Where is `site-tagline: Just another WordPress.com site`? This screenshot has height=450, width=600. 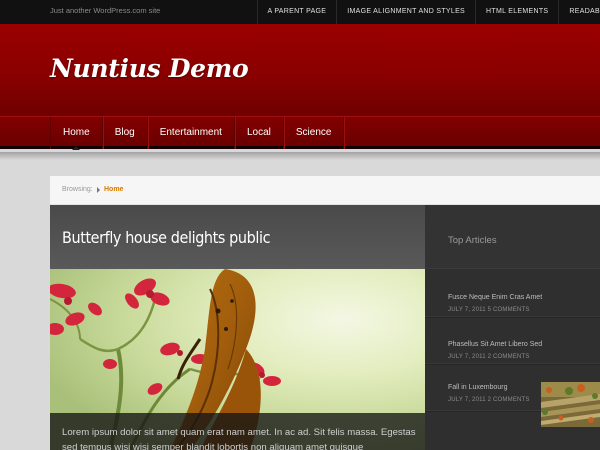
site-tagline: Just another WordPress.com site is located at coordinates (105, 10).